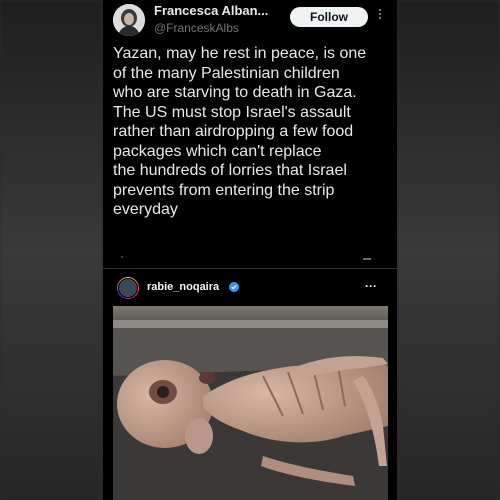 The image size is (500, 500). What do you see at coordinates (235, 92) in the screenshot?
I see `tweet-text-line: who are starving to death in Gaza.` at bounding box center [235, 92].